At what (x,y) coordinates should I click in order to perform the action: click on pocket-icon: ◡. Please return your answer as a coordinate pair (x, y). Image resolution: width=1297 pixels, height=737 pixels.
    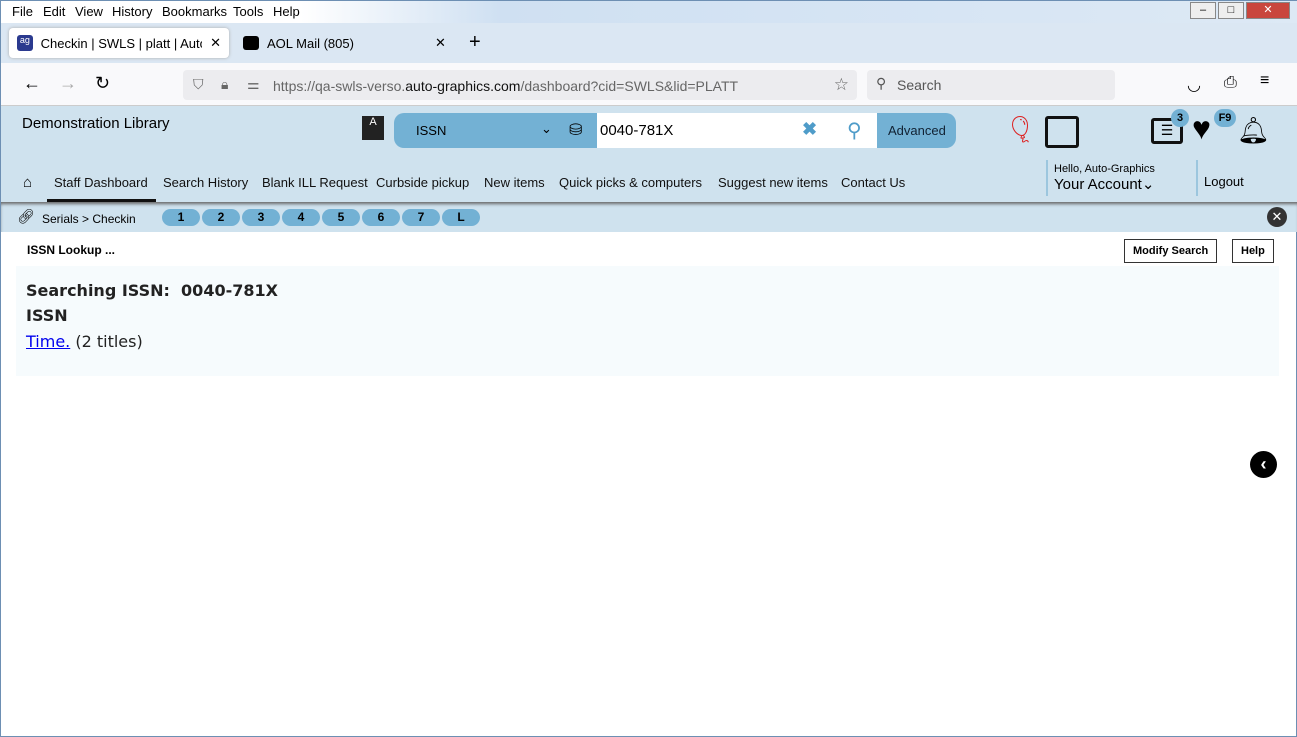
    Looking at the image, I should click on (1194, 85).